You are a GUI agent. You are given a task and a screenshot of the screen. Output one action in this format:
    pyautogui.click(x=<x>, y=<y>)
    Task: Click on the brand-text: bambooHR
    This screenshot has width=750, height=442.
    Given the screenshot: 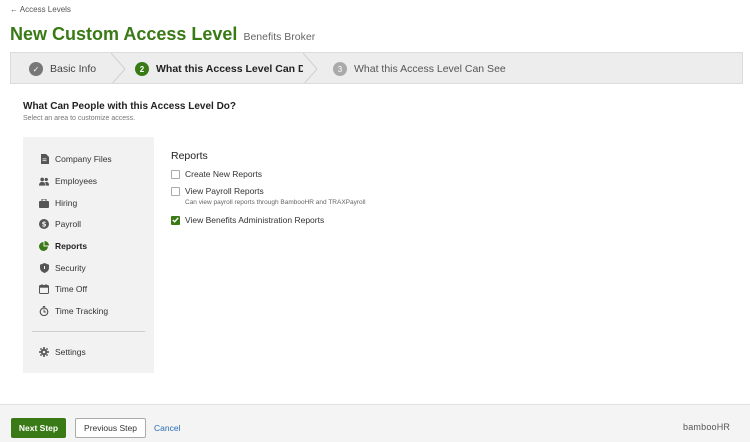 What is the action you would take?
    pyautogui.click(x=707, y=427)
    